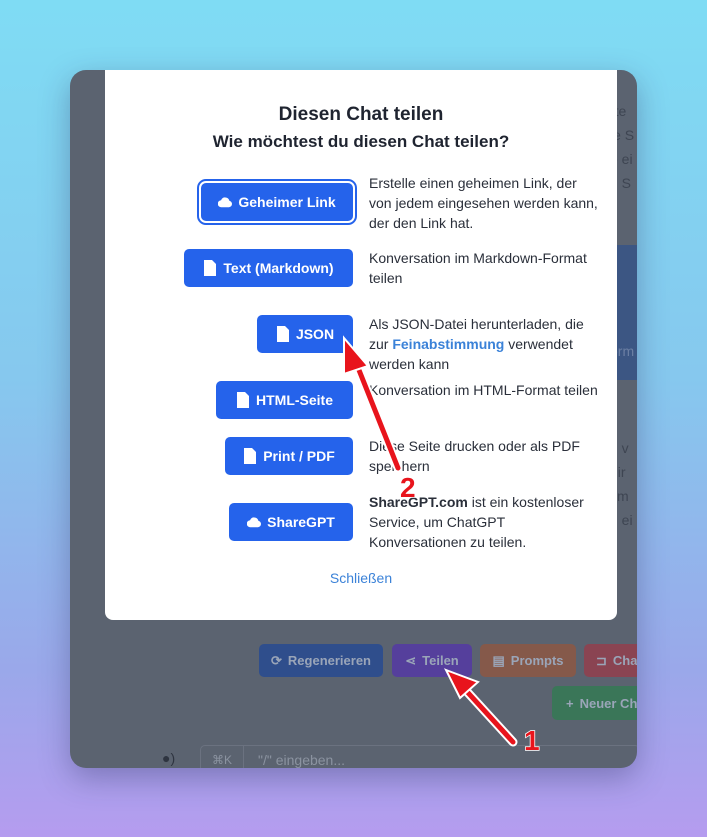 The width and height of the screenshot is (707, 837). I want to click on annotation-layer: 1 2, so click(441, 546).